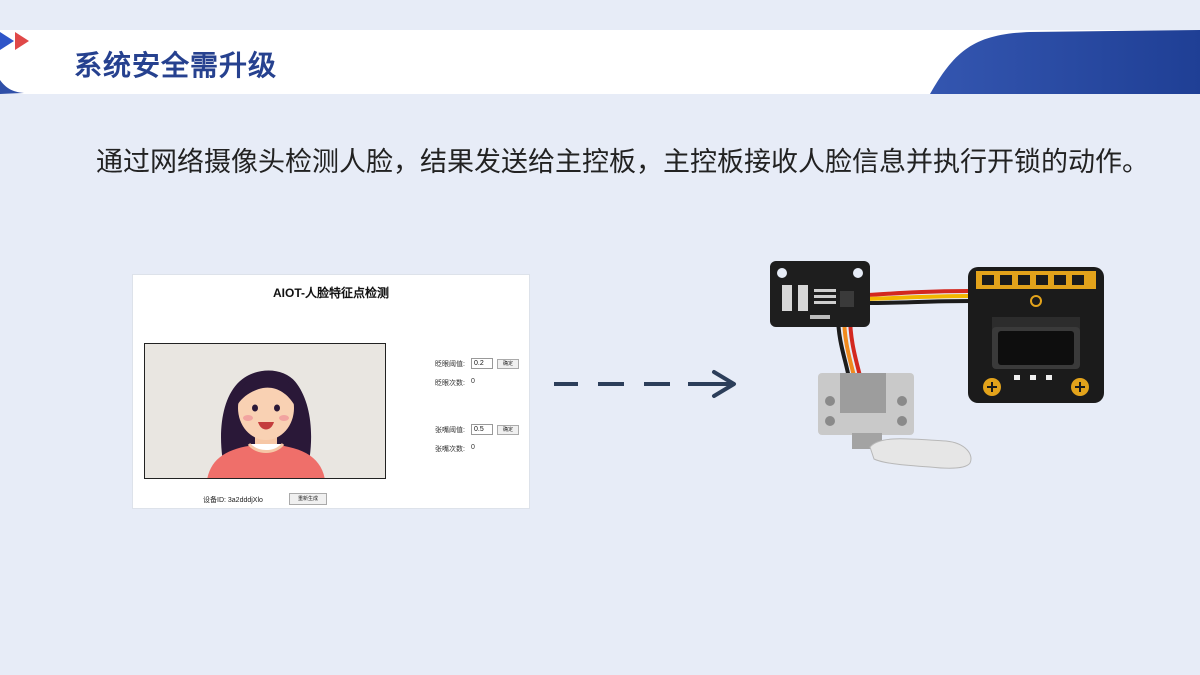 Image resolution: width=1200 pixels, height=675 pixels. I want to click on blink-threshold-label: 眨眼阈值:, so click(450, 364).